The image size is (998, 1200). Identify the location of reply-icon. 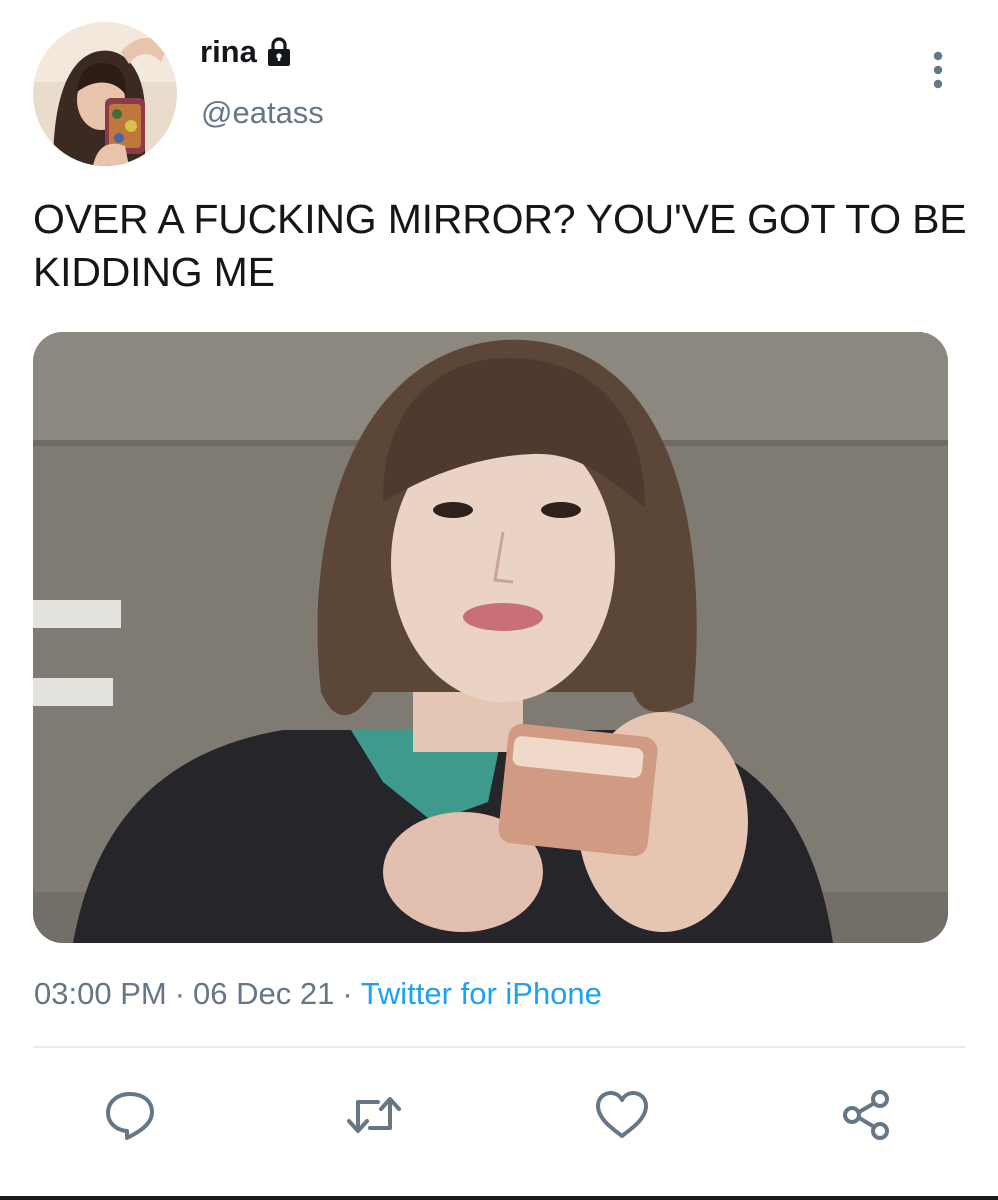
(130, 1116).